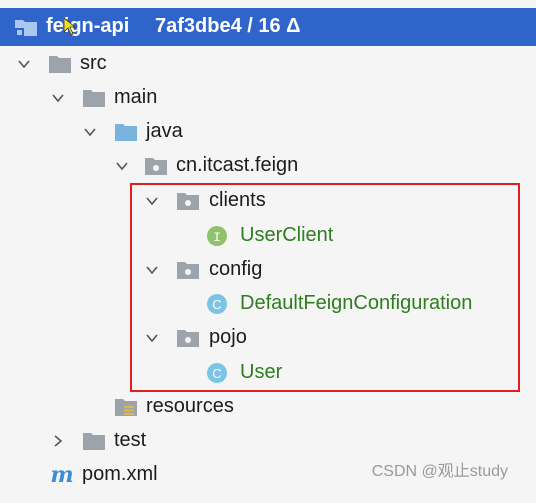  What do you see at coordinates (237, 165) in the screenshot?
I see `package-label: cn.itcast.feign` at bounding box center [237, 165].